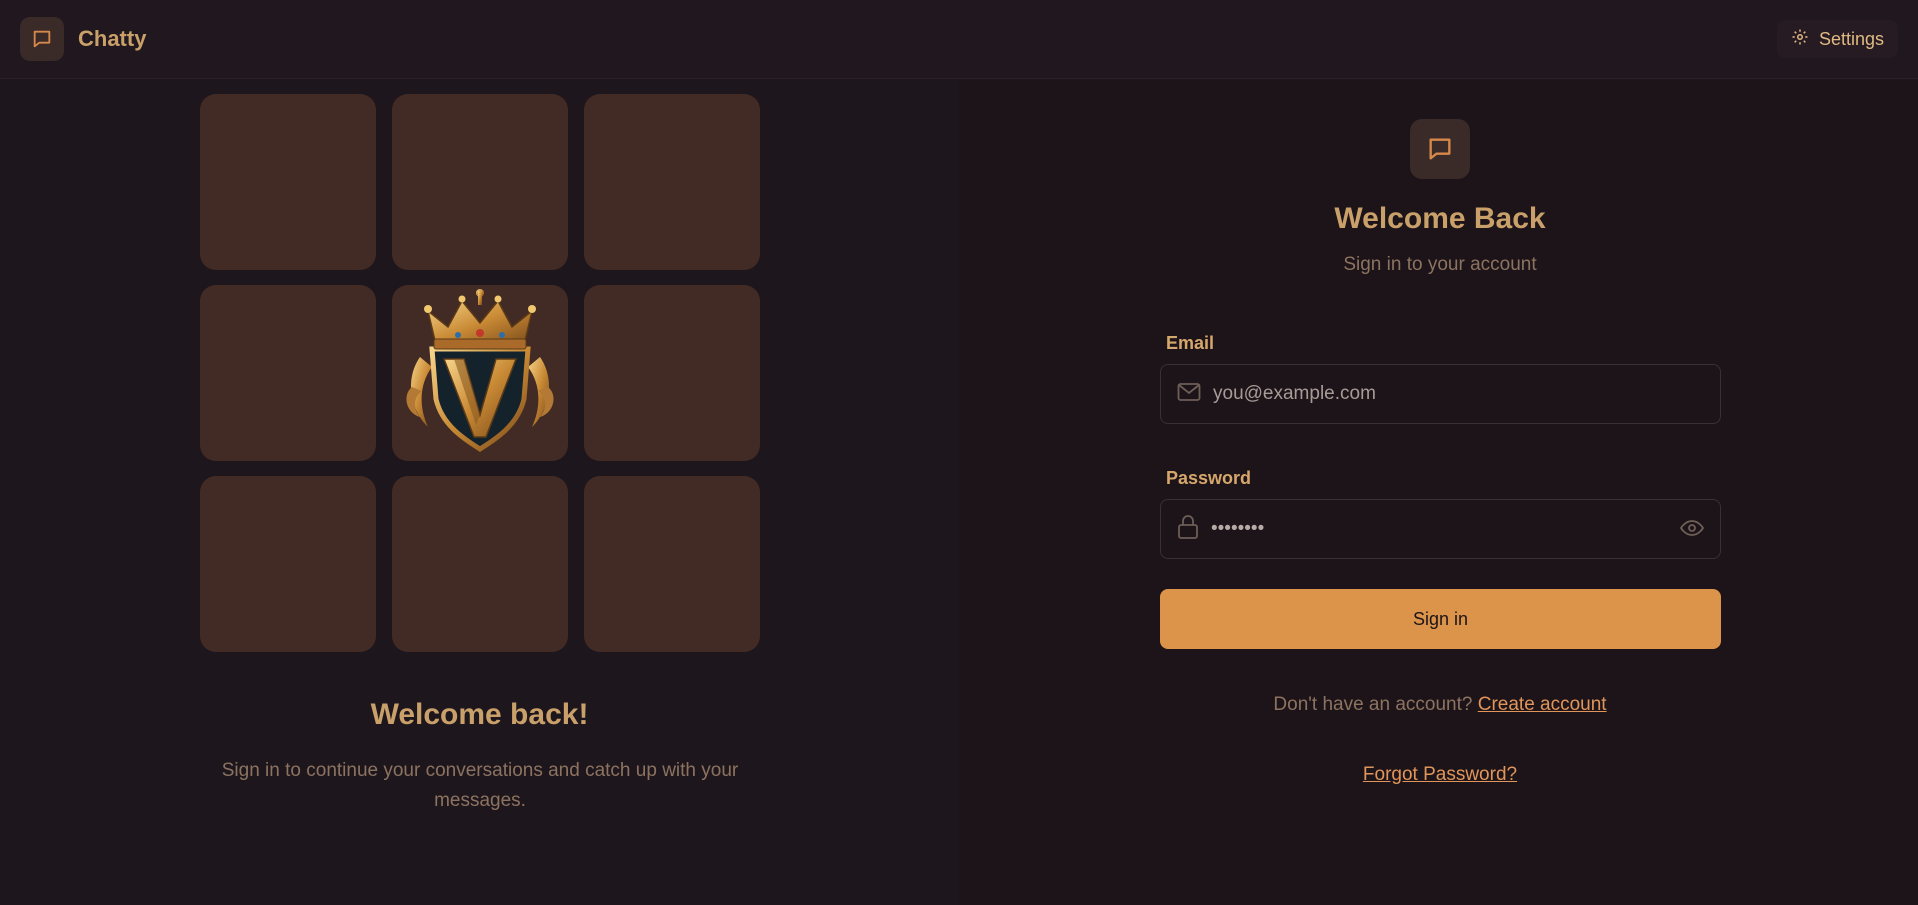 This screenshot has height=905, width=1918. What do you see at coordinates (1189, 394) in the screenshot?
I see `mail-icon` at bounding box center [1189, 394].